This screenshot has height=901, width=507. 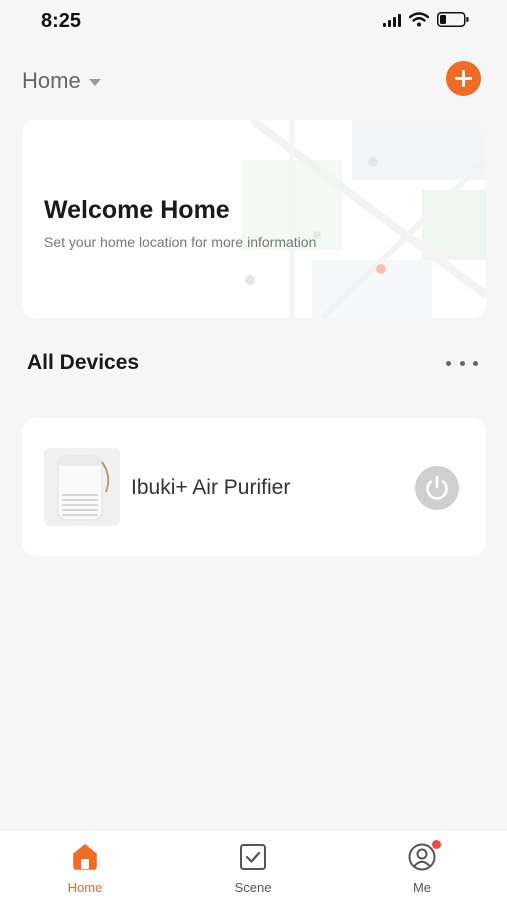 I want to click on home-icon, so click(x=85, y=857).